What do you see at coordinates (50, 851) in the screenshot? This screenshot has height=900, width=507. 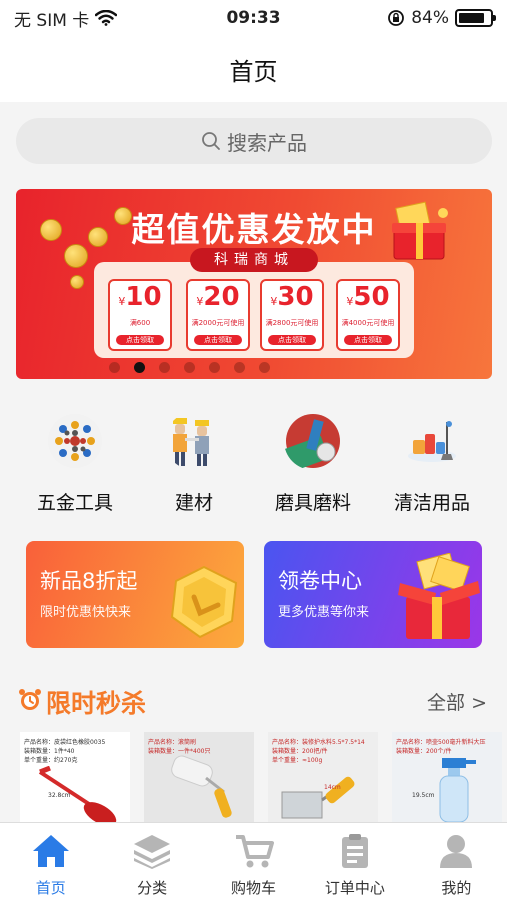 I see `home-icon` at bounding box center [50, 851].